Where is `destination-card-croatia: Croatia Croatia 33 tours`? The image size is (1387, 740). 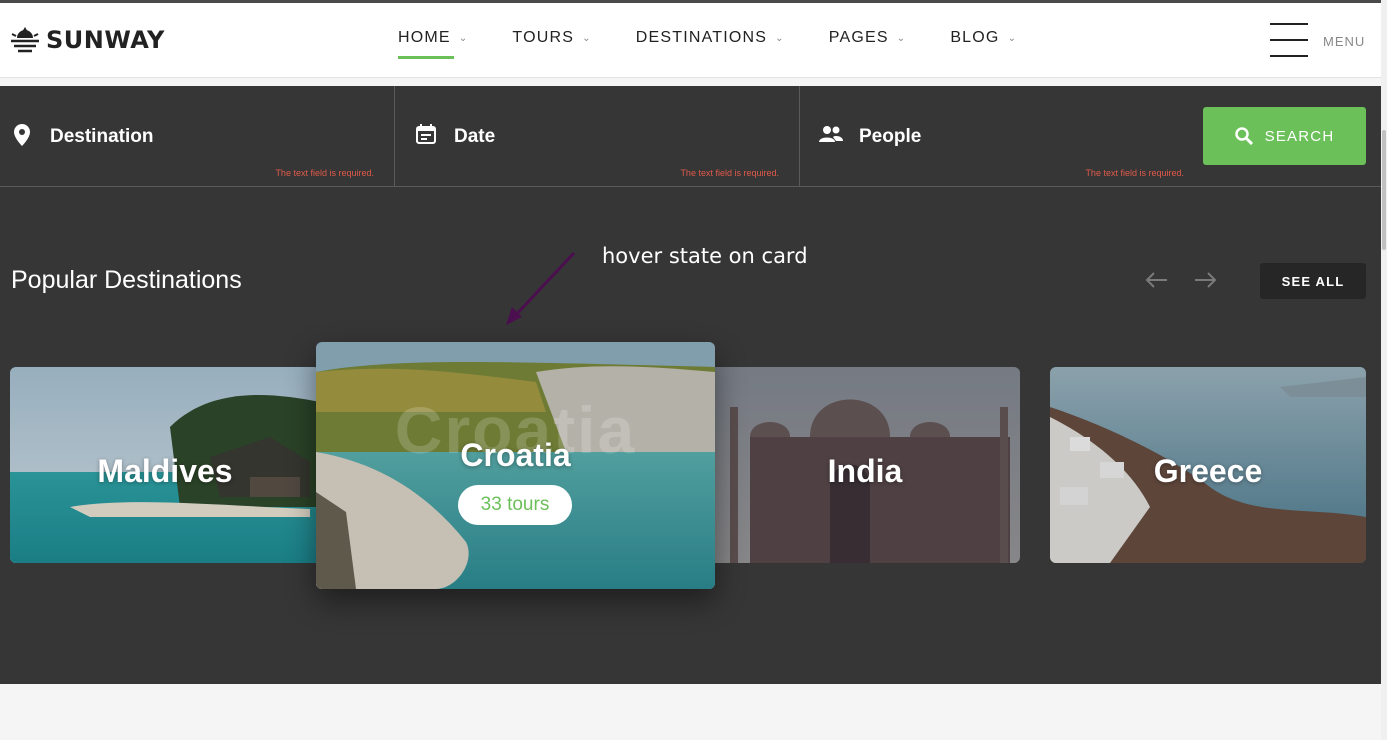
destination-card-croatia: Croatia Croatia 33 tours is located at coordinates (515, 465).